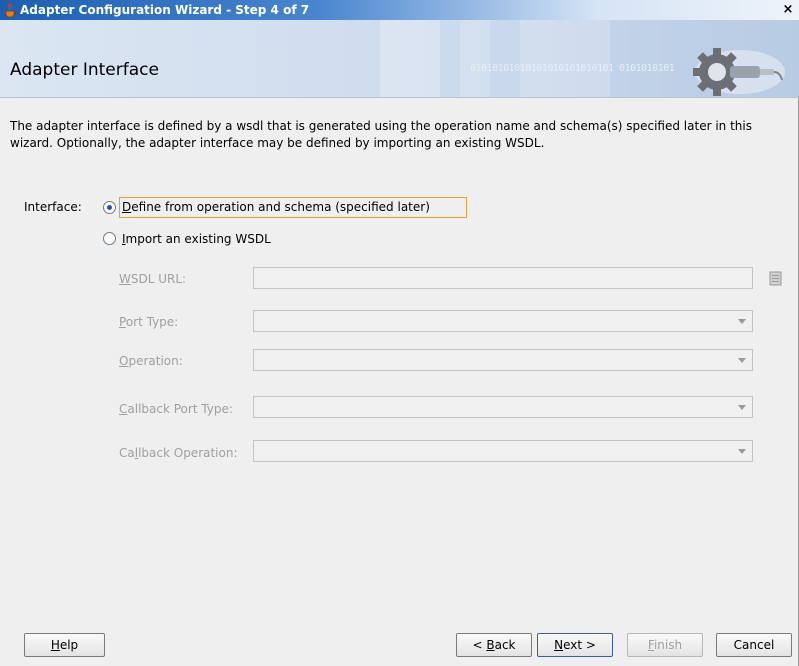 The image size is (799, 666). What do you see at coordinates (503, 278) in the screenshot?
I see `wsdl-url-input` at bounding box center [503, 278].